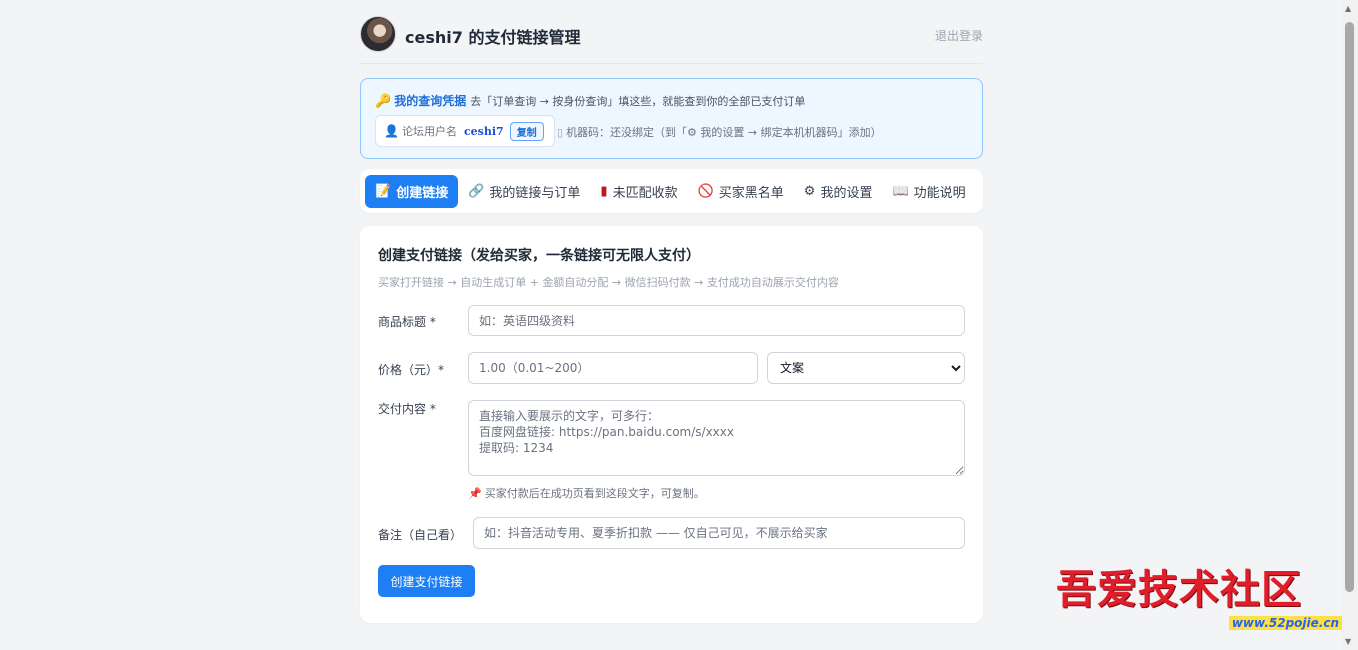  What do you see at coordinates (407, 409) in the screenshot?
I see `delivery-content-label: 交付内容 *` at bounding box center [407, 409].